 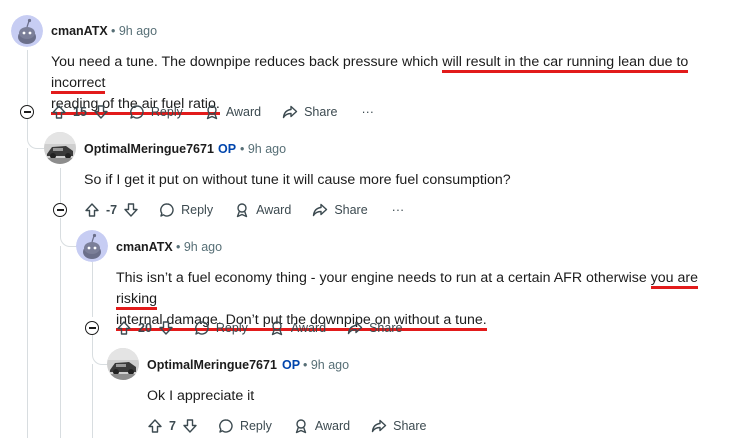 I want to click on score: 15, so click(x=80, y=112).